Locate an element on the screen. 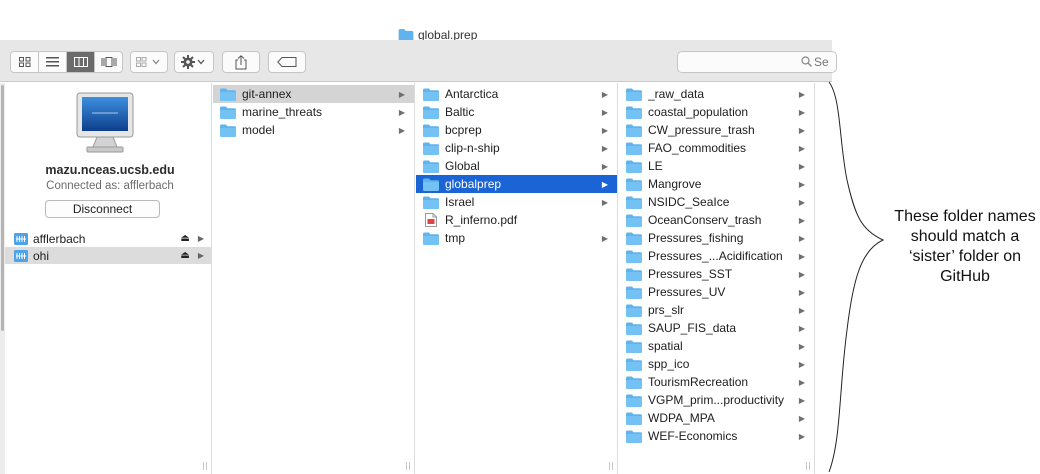 The height and width of the screenshot is (474, 1040). network-volume-icon is located at coordinates (21, 255).